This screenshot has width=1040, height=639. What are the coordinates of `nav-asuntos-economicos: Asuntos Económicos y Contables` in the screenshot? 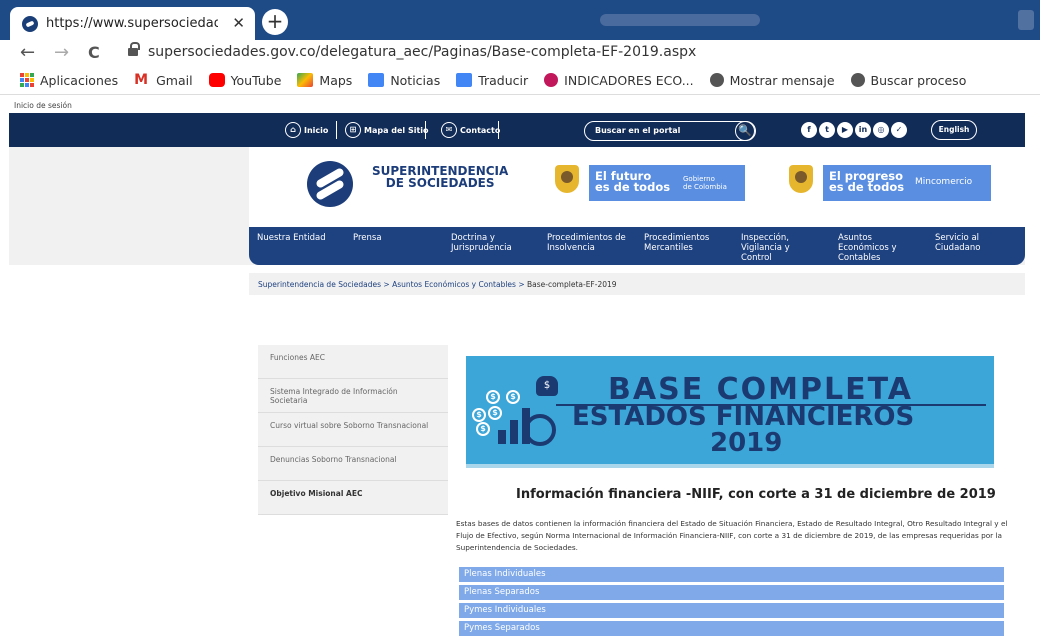 It's located at (867, 248).